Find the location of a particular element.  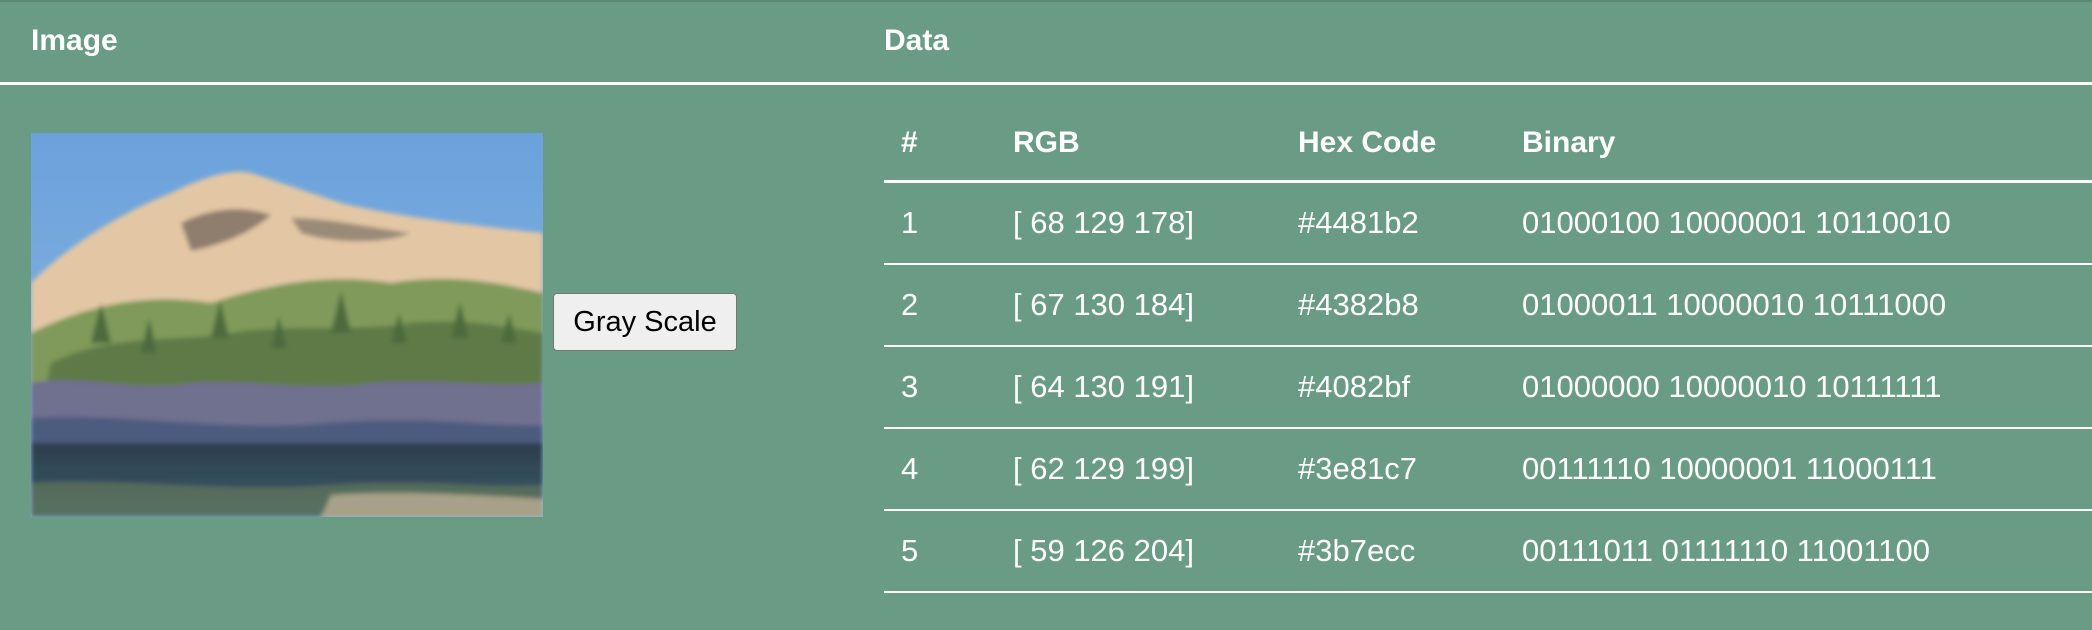

rgb-value: [ 67 130 184] is located at coordinates (1103, 304).